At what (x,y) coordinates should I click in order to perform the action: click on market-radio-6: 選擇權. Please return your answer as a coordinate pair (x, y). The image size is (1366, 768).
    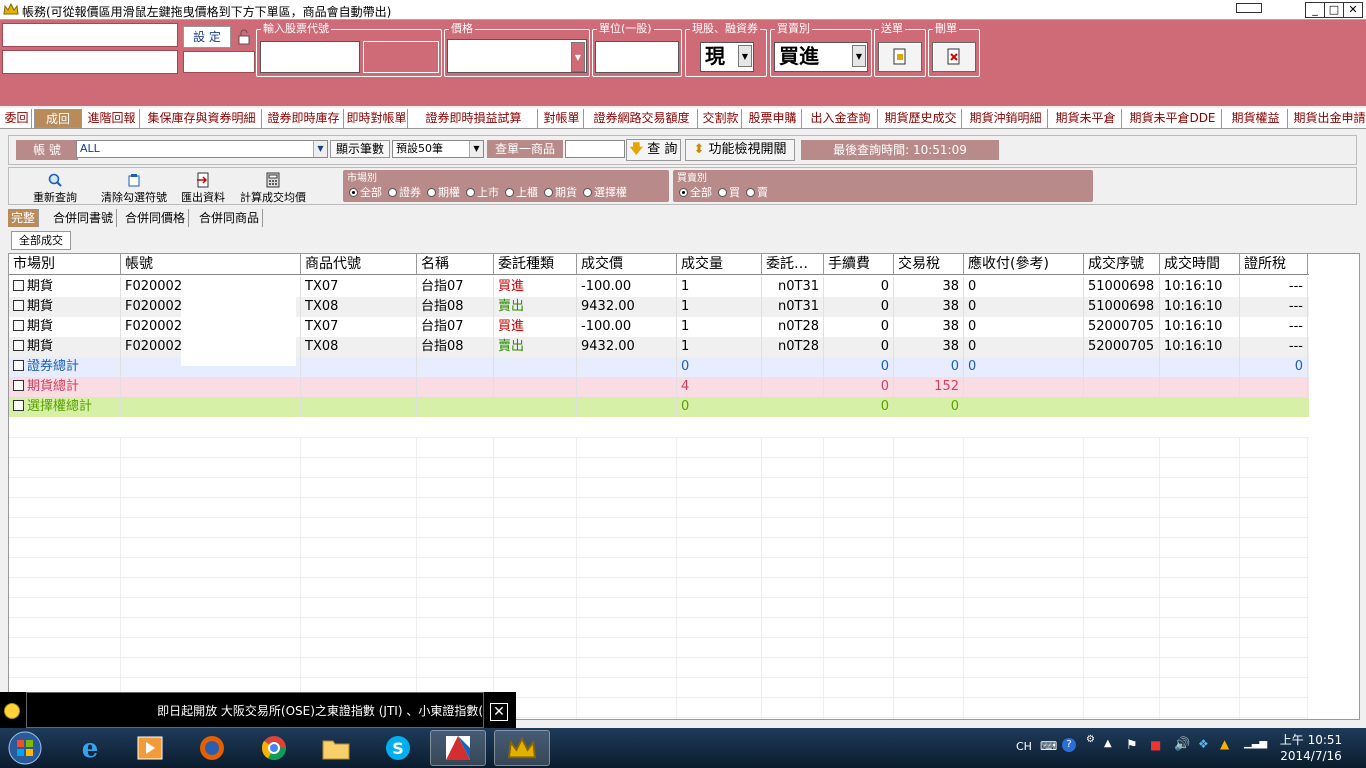
    Looking at the image, I should click on (604, 192).